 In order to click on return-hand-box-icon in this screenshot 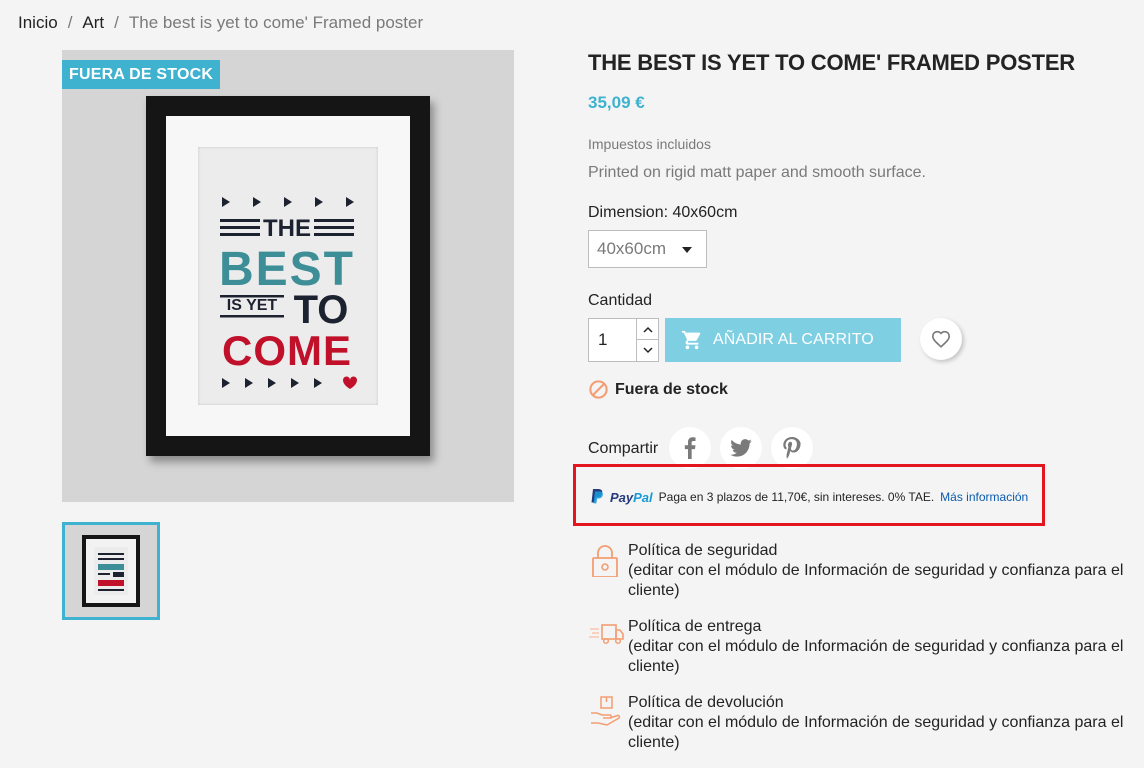, I will do `click(606, 711)`.